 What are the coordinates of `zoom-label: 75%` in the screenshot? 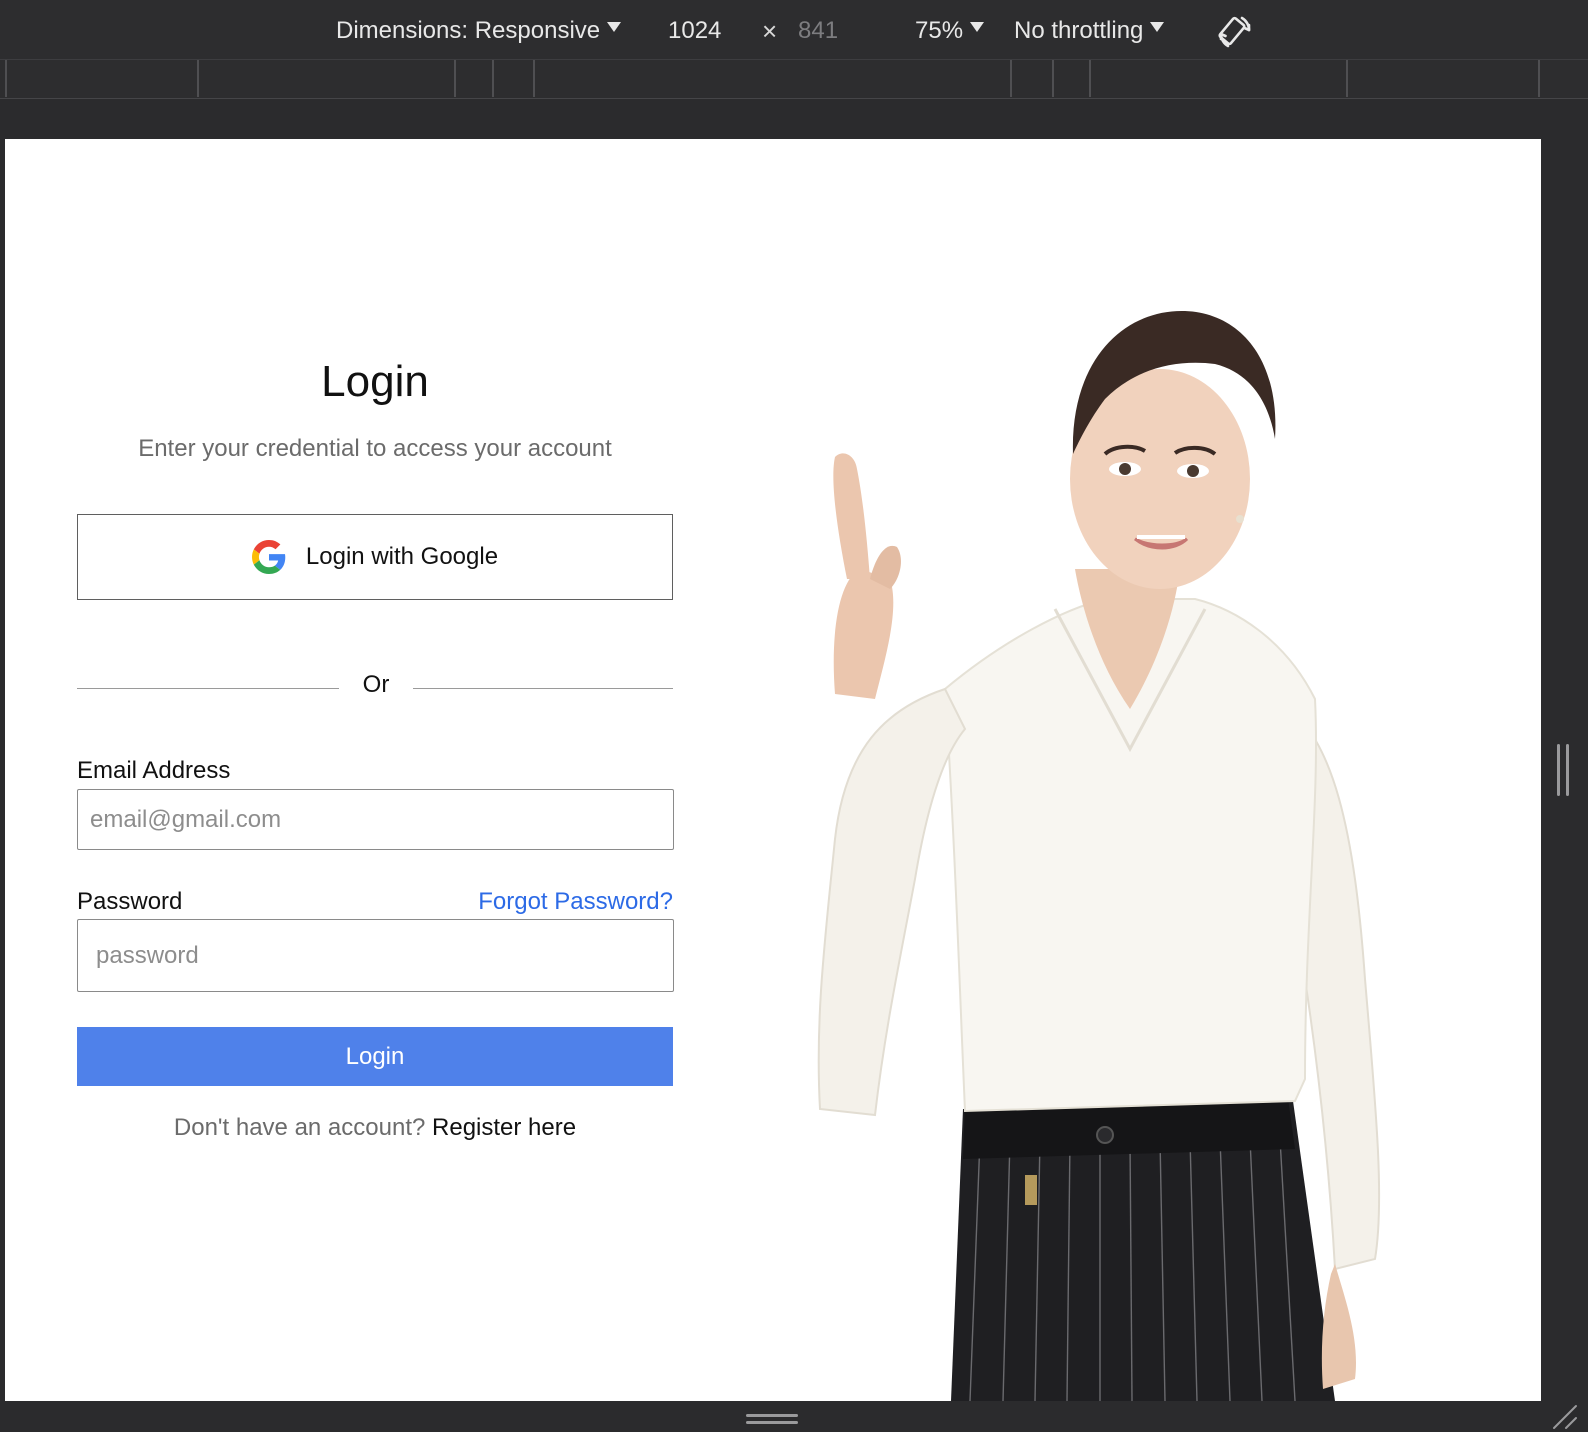 It's located at (939, 30).